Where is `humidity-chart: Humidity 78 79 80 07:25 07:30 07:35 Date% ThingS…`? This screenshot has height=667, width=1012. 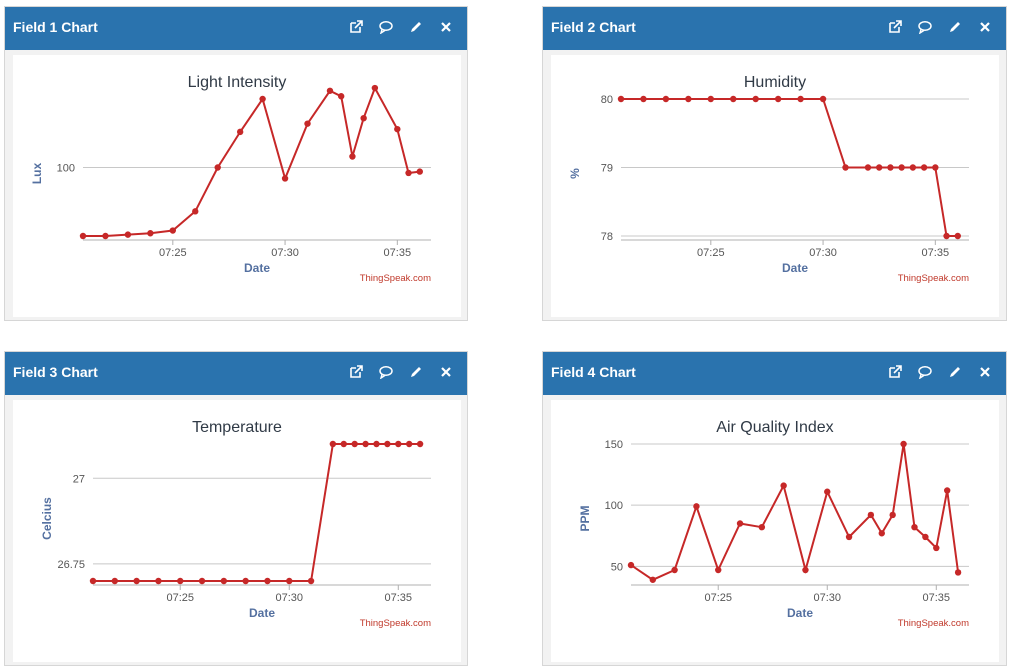
humidity-chart: Humidity 78 79 80 07:25 07:30 07:35 Date% ThingS… is located at coordinates (768, 179).